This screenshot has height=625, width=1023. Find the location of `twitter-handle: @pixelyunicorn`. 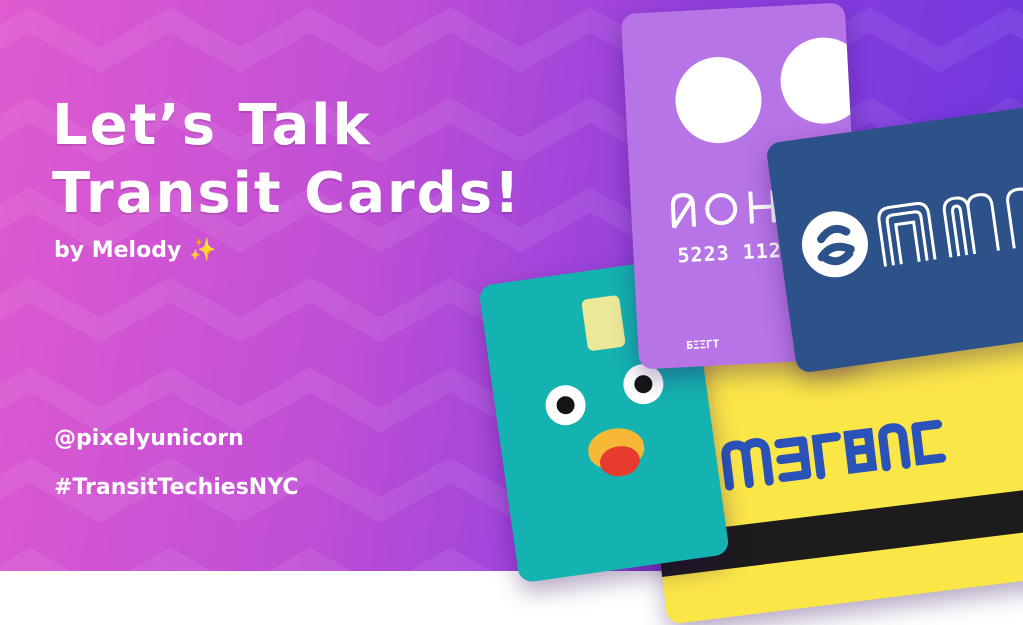

twitter-handle: @pixelyunicorn is located at coordinates (149, 438).